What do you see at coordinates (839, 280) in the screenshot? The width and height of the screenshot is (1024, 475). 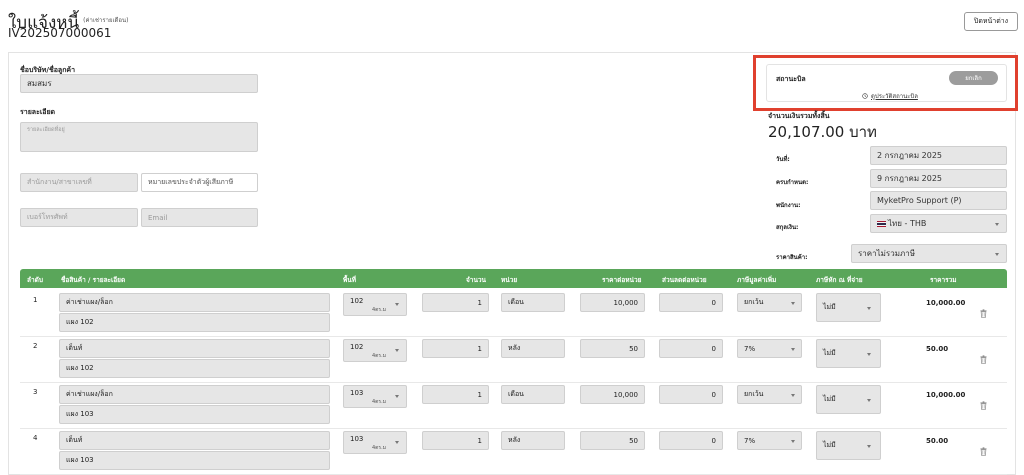 I see `col-wht: ภาษีหัก ณ ที่จ่าย` at bounding box center [839, 280].